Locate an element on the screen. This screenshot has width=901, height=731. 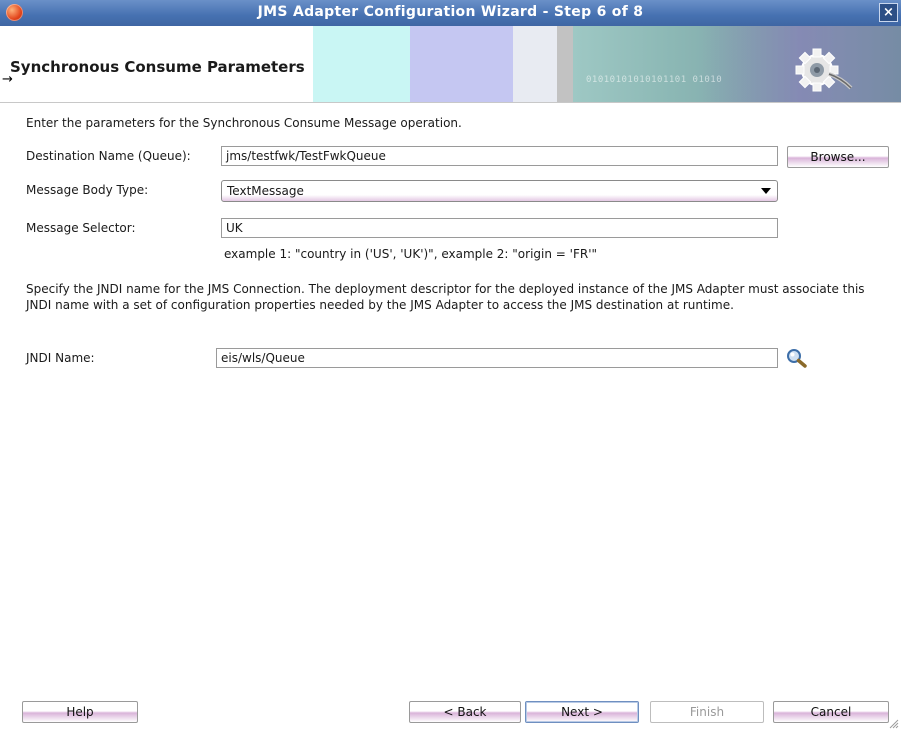
resize-grip-icon is located at coordinates (894, 724).